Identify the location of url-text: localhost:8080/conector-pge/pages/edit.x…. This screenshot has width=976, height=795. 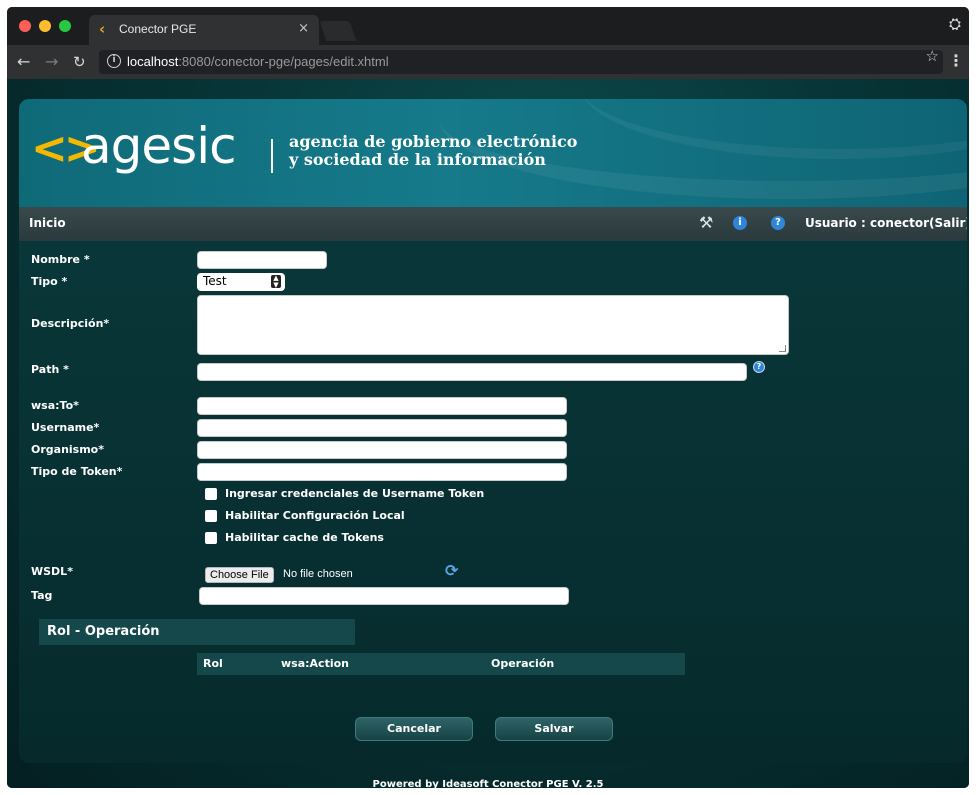
(258, 61).